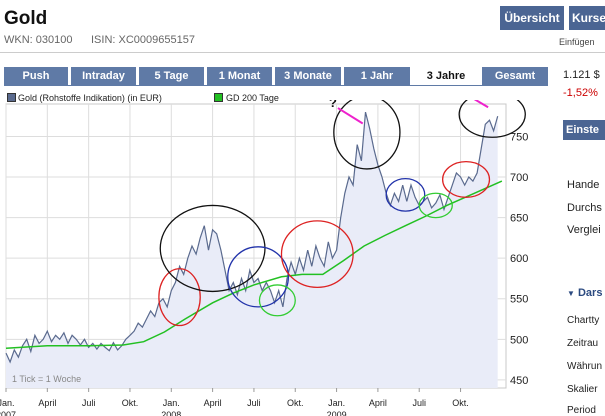 The image size is (605, 416). Describe the element at coordinates (333, 105) in the screenshot. I see `question-mark-annotation: ?` at that location.